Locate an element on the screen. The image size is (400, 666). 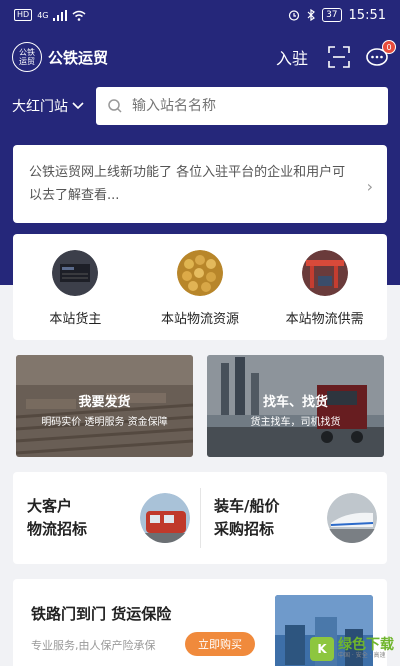
notice-card: 公铁运贸网上线新功能了 各位入驻平台的企业和用户可以去了解查看... › is located at coordinates (200, 184).